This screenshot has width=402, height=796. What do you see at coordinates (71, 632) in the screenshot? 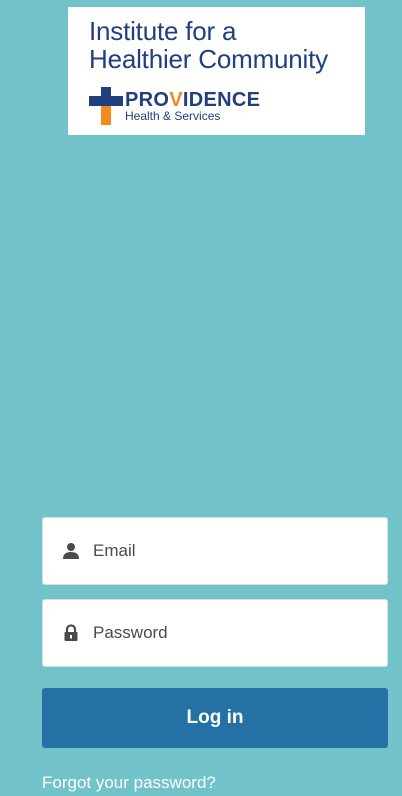
I see `lock-icon` at bounding box center [71, 632].